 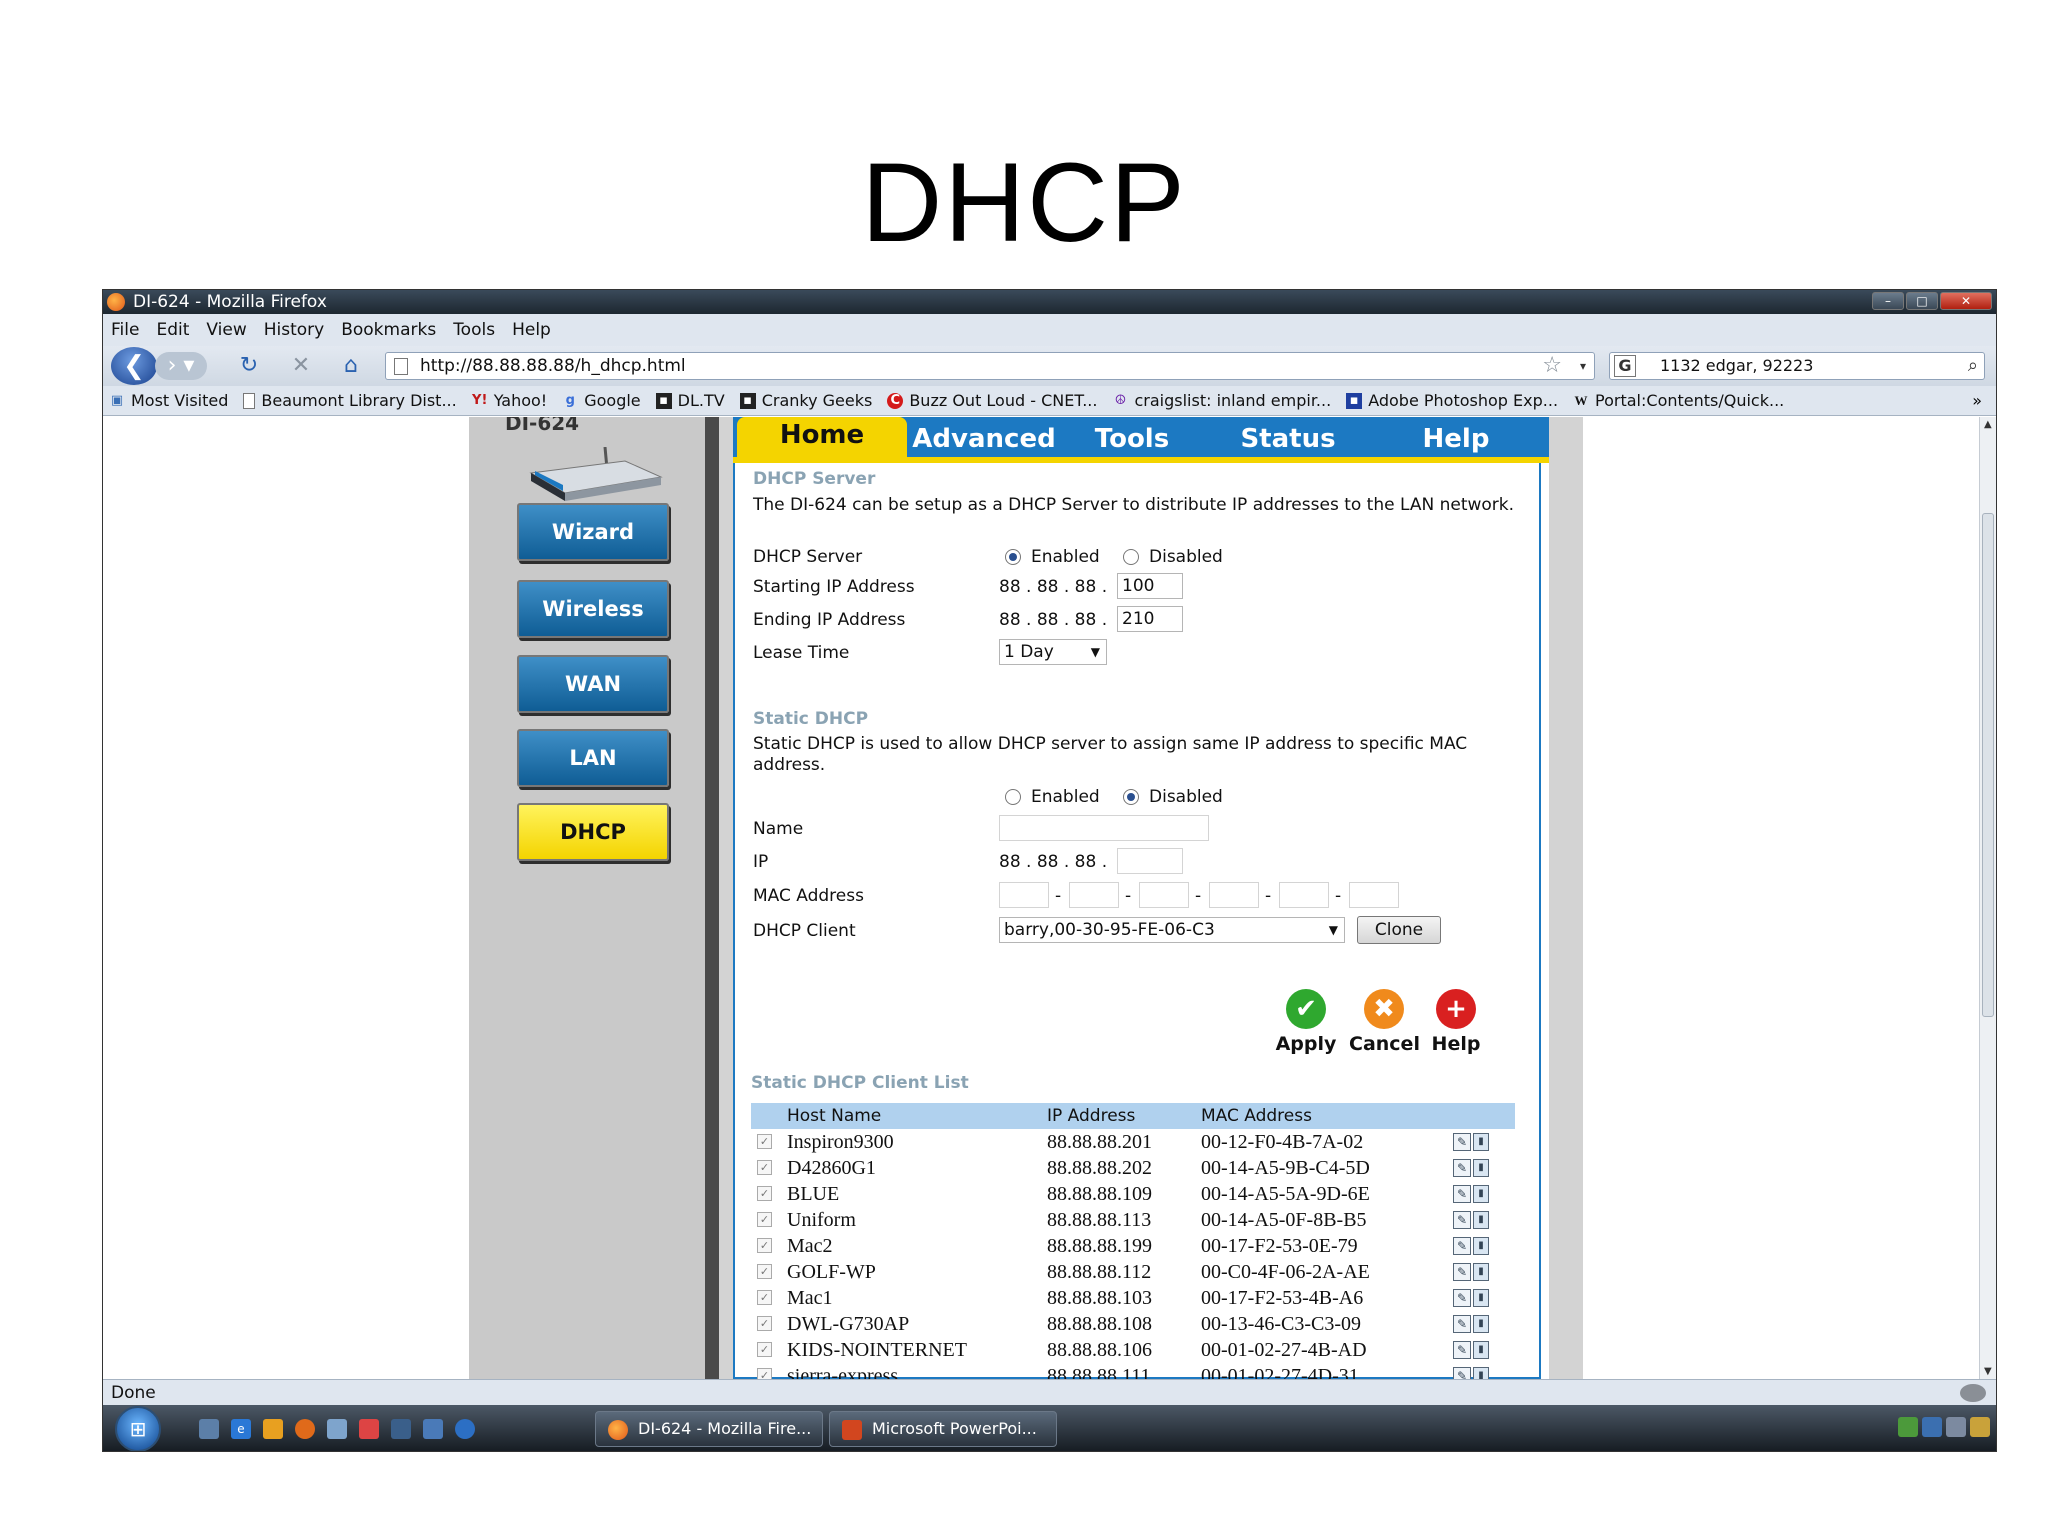 I want to click on reload-button: ↻, so click(x=249, y=366).